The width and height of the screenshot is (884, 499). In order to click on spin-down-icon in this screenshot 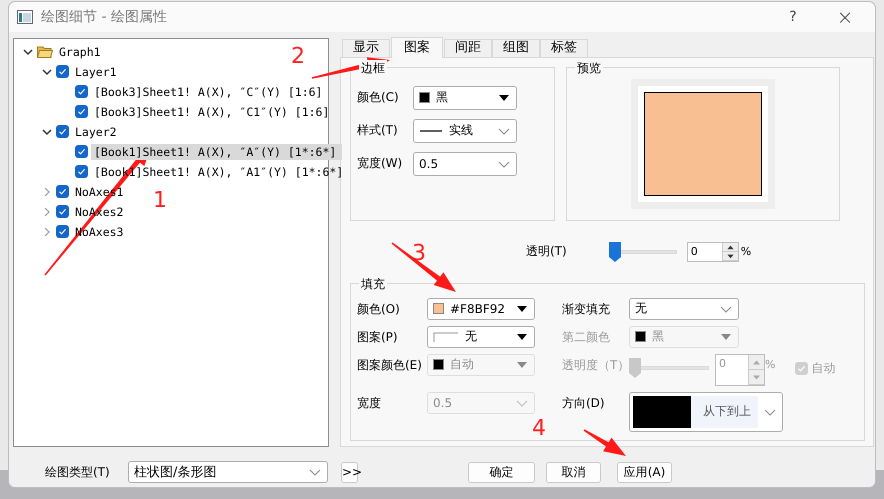, I will do `click(730, 256)`.